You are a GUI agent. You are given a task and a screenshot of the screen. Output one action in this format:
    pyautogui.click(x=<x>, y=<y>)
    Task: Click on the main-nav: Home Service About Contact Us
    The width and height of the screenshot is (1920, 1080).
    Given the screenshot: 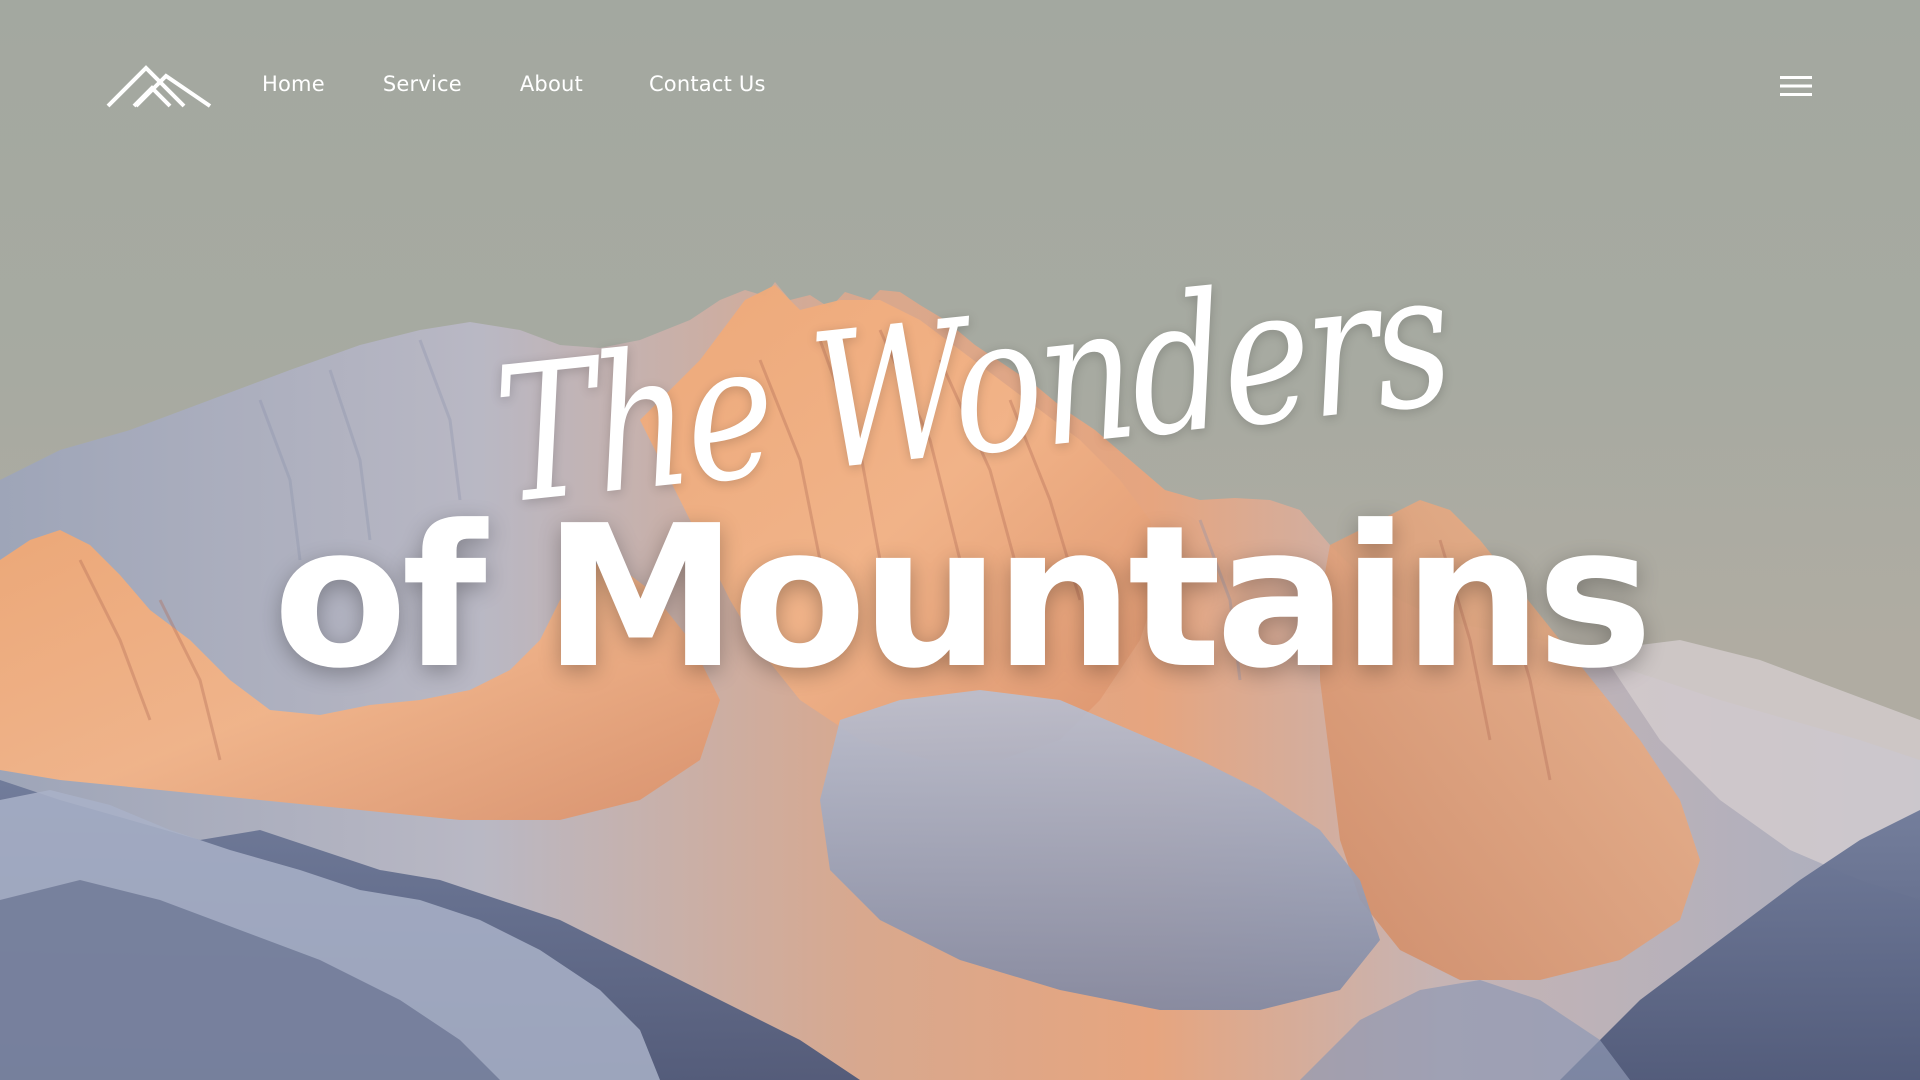 What is the action you would take?
    pyautogui.click(x=514, y=84)
    